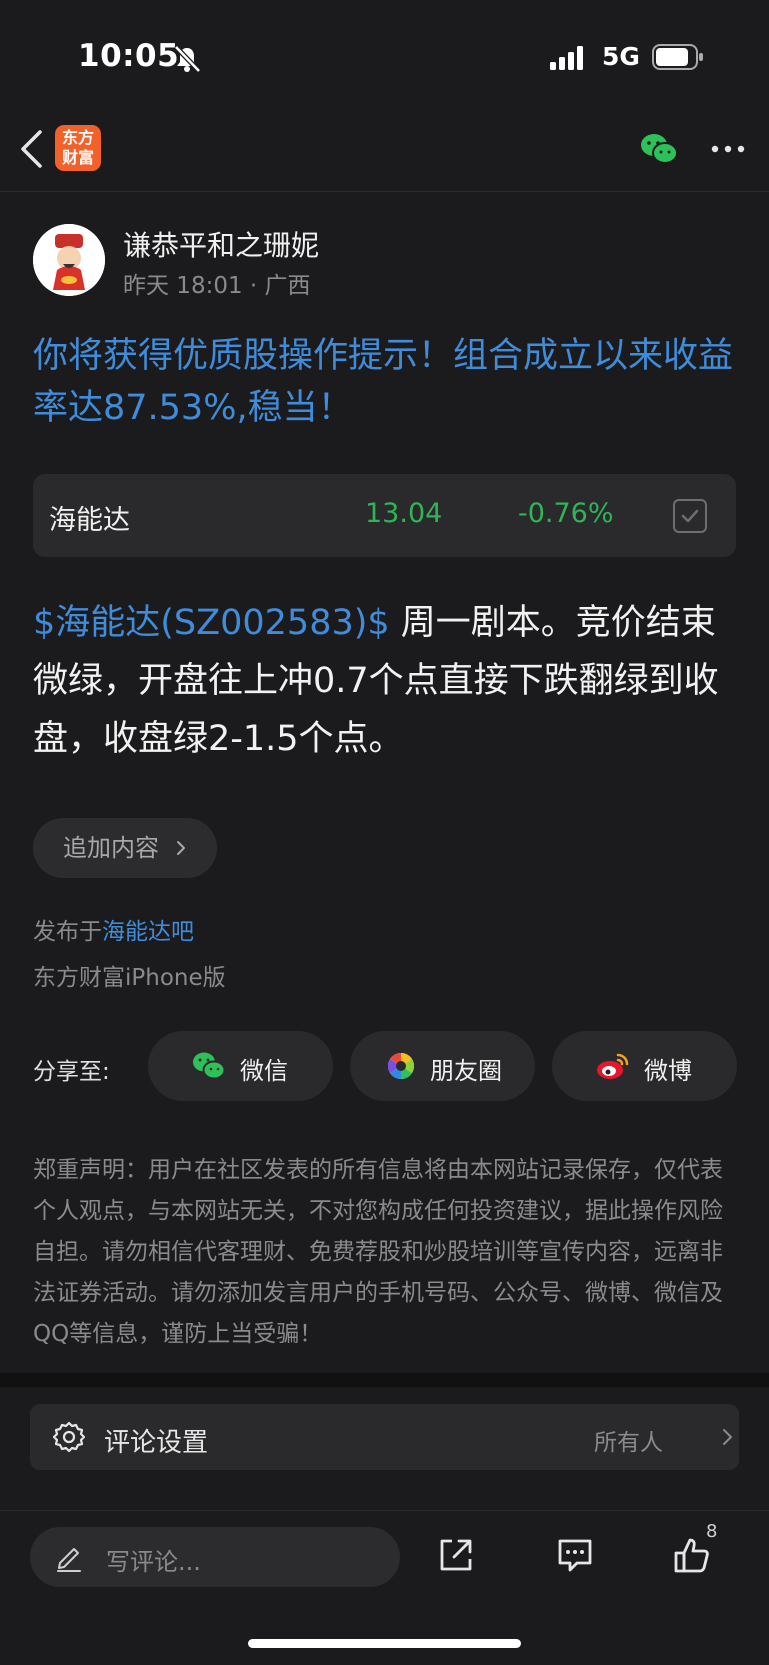 Image resolution: width=769 pixels, height=1665 pixels. I want to click on network-type: 5G, so click(621, 56).